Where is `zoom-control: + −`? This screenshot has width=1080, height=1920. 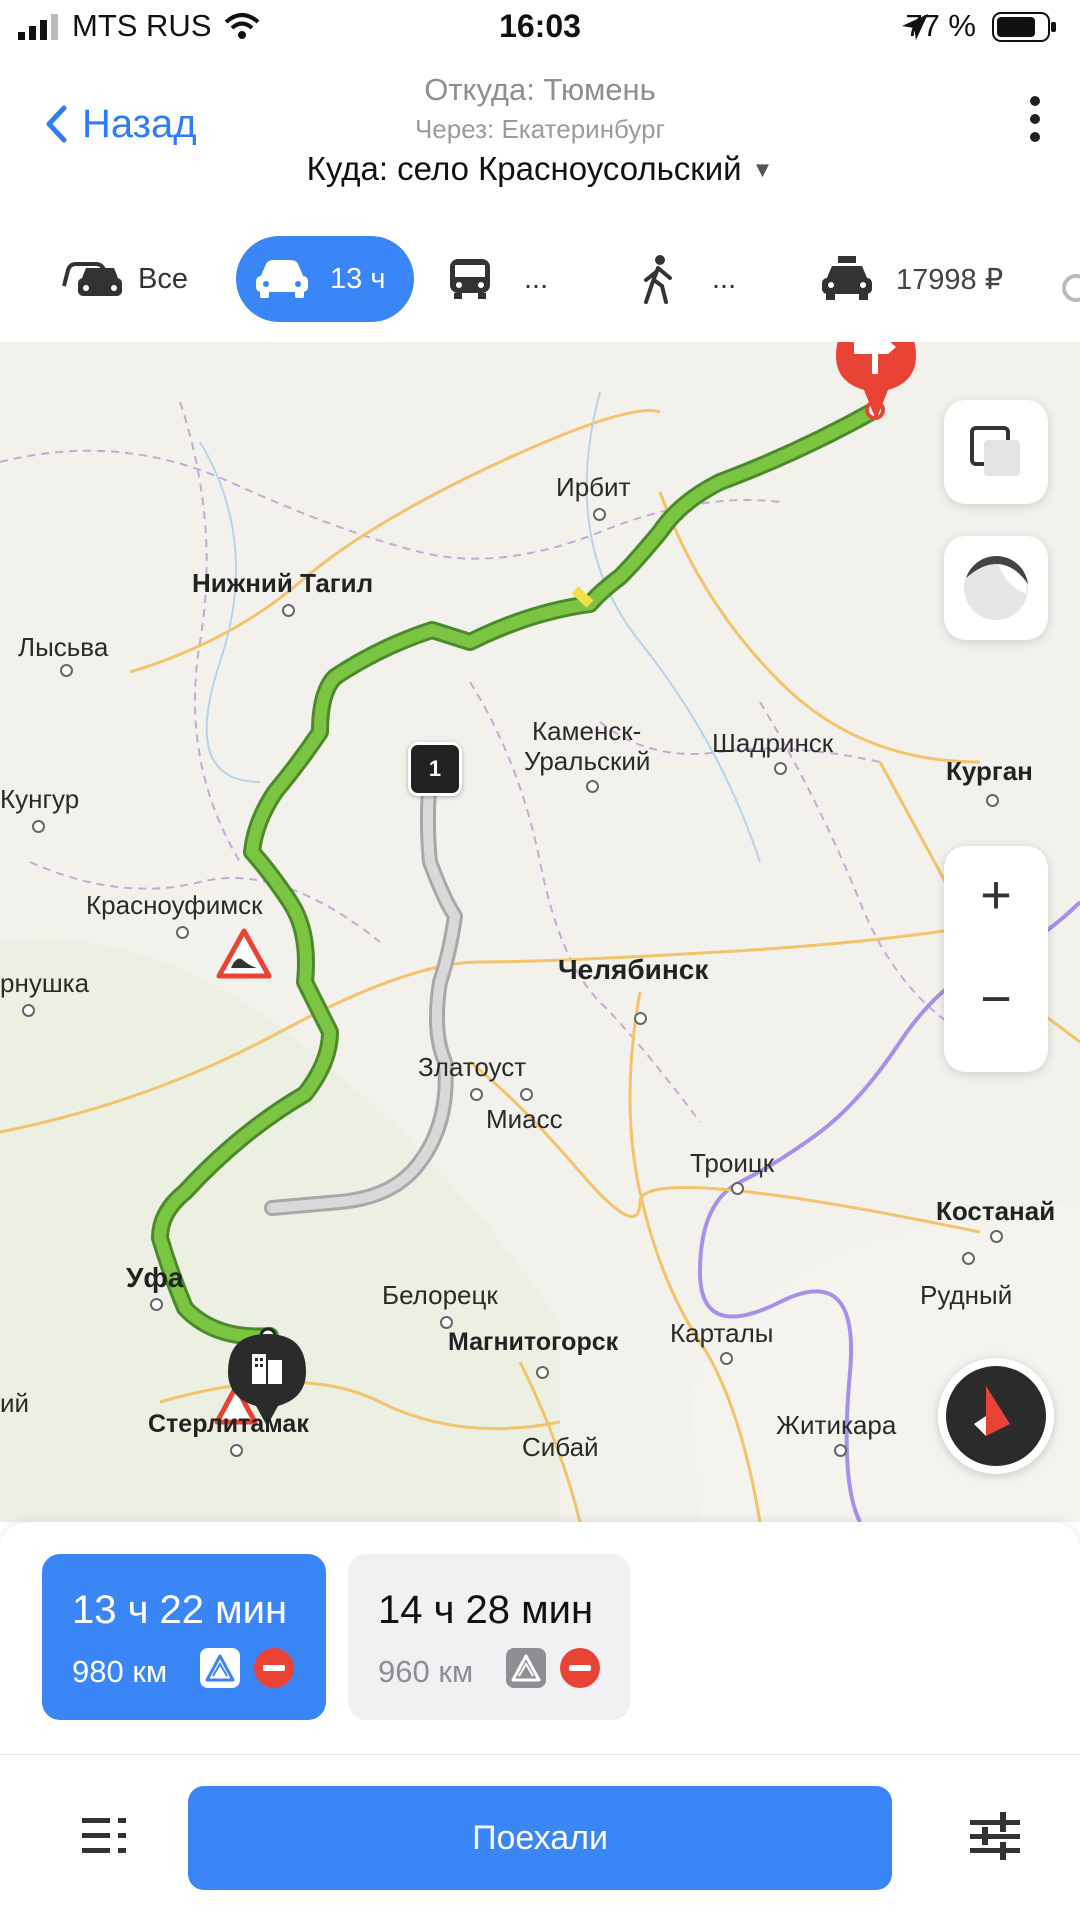 zoom-control: + − is located at coordinates (996, 959).